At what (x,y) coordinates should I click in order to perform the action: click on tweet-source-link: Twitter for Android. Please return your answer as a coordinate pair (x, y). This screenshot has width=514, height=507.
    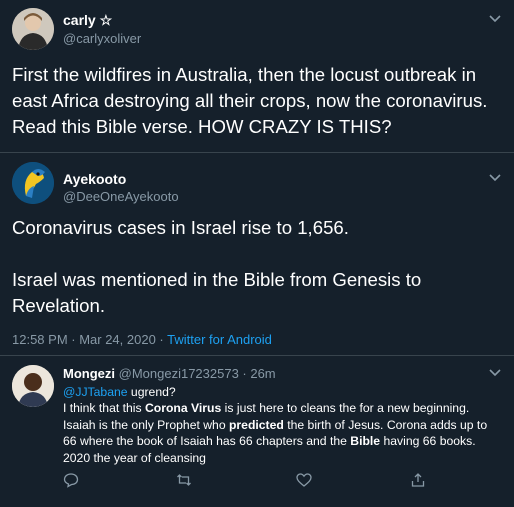
    Looking at the image, I should click on (219, 339).